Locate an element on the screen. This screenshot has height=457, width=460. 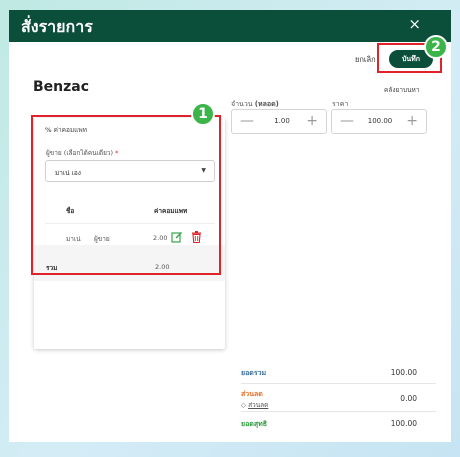
price-decrement-button: — is located at coordinates (347, 121).